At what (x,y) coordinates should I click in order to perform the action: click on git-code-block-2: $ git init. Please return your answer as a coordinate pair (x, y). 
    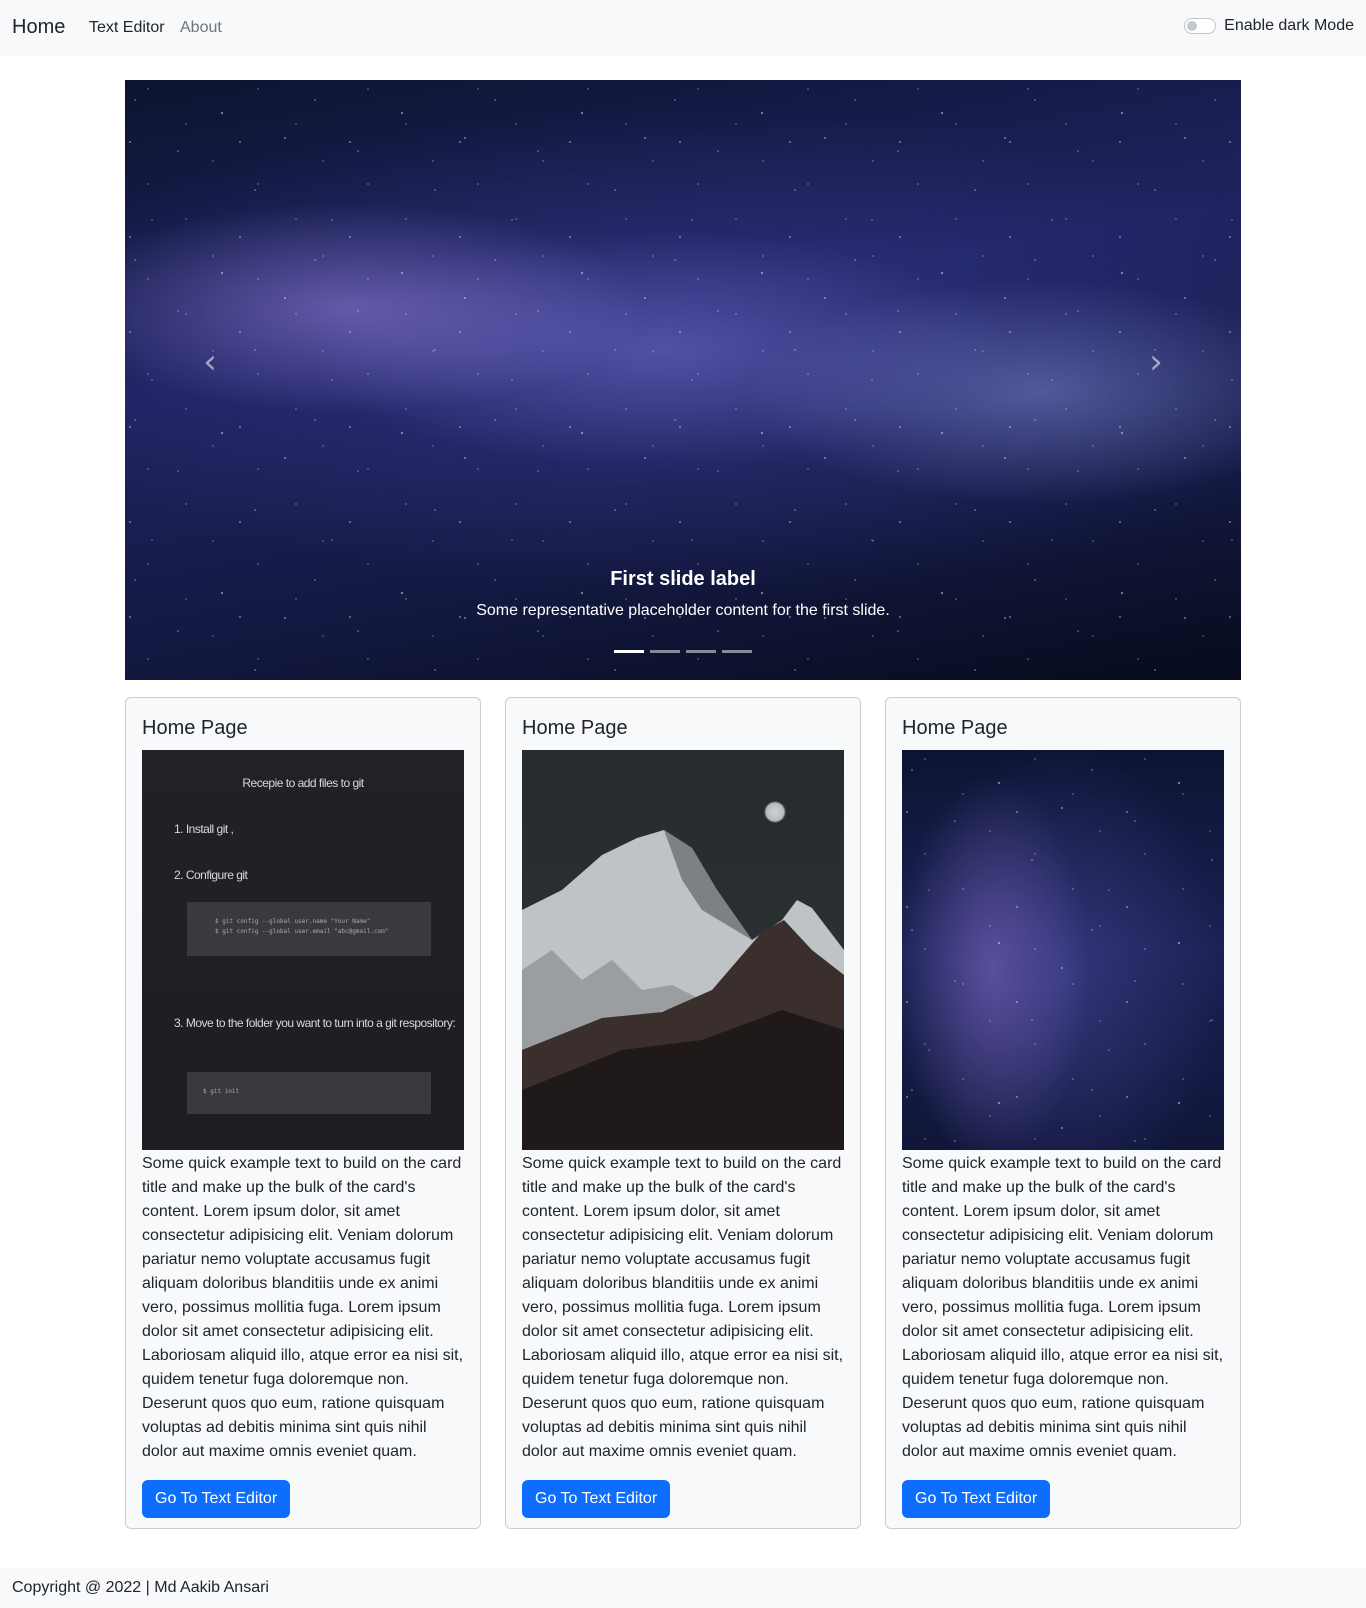
    Looking at the image, I should click on (309, 1093).